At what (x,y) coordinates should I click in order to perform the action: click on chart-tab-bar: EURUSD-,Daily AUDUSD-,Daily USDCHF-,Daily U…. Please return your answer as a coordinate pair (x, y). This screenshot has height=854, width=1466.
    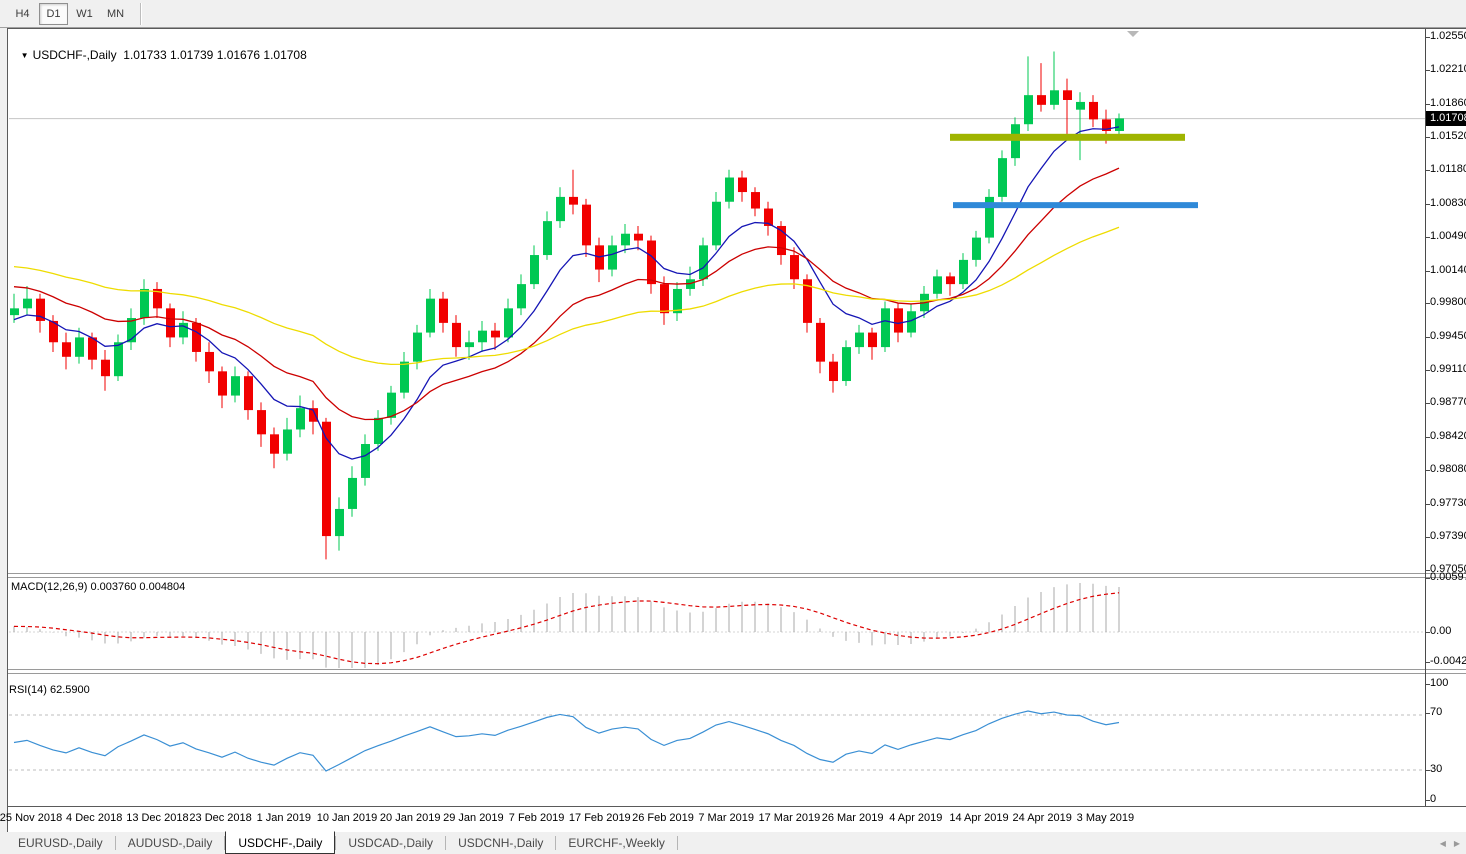
    Looking at the image, I should click on (733, 842).